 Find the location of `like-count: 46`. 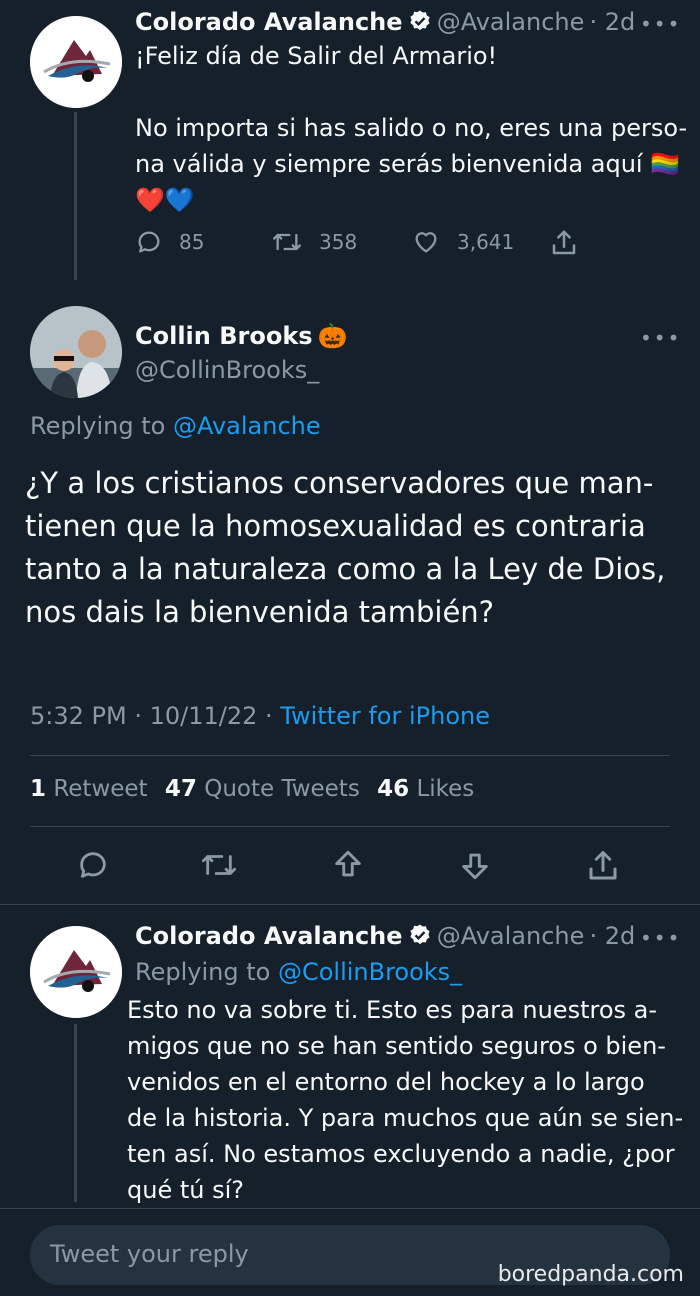

like-count: 46 is located at coordinates (393, 789).